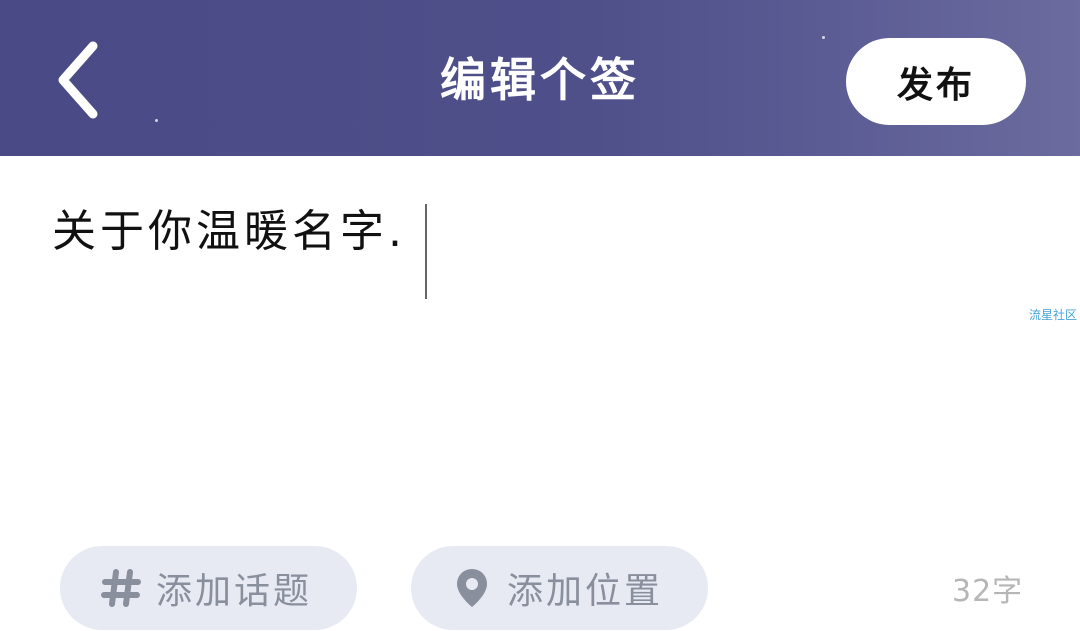 This screenshot has height=631, width=1080. Describe the element at coordinates (426, 251) in the screenshot. I see `text-cursor` at that location.